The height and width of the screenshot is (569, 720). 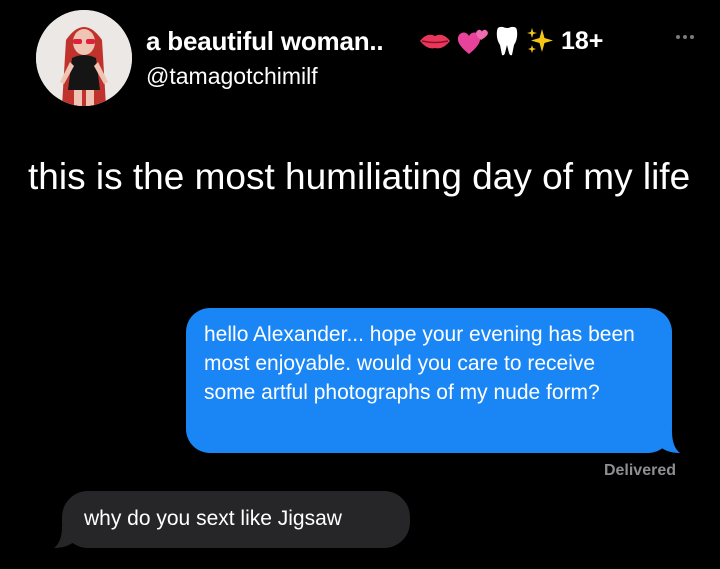 I want to click on name-emoji-row: 18+, so click(x=511, y=41).